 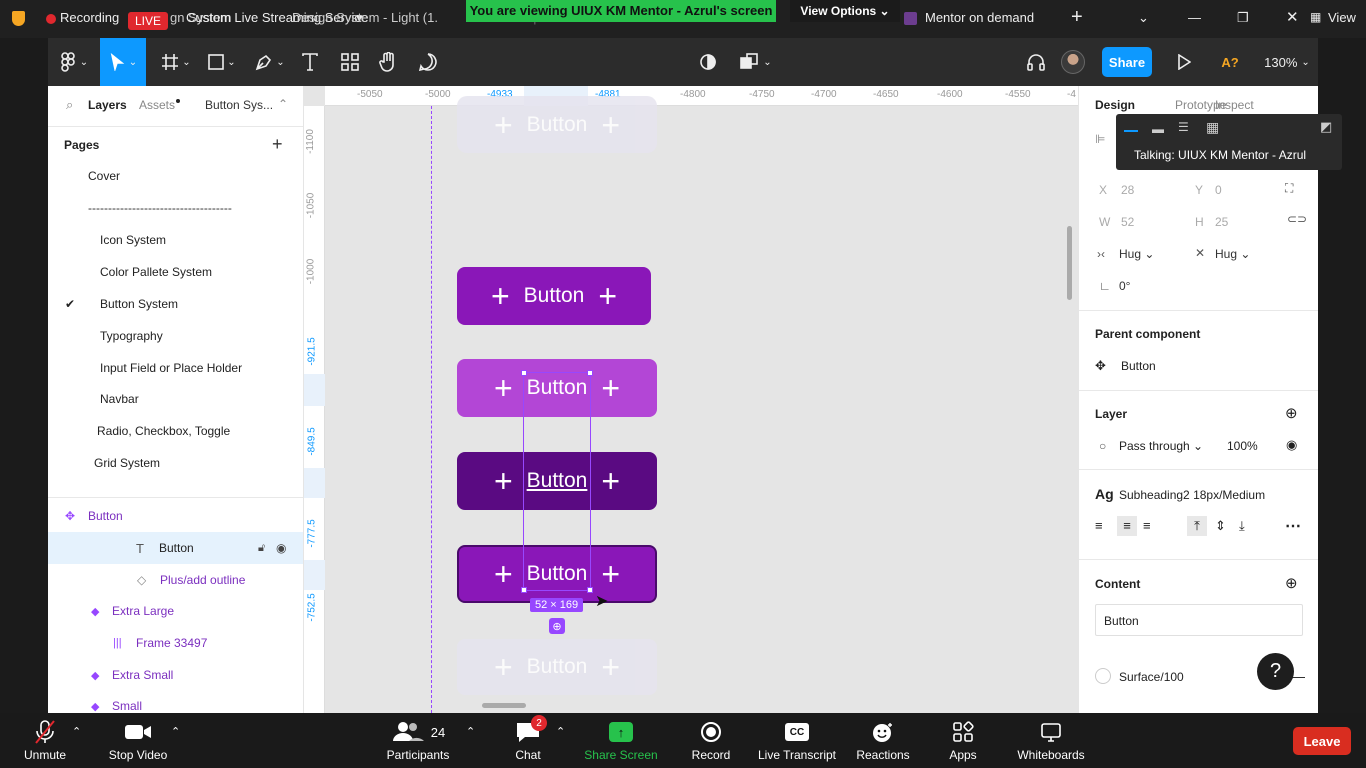 What do you see at coordinates (1051, 740) in the screenshot?
I see `whiteboards-button: Whiteboards` at bounding box center [1051, 740].